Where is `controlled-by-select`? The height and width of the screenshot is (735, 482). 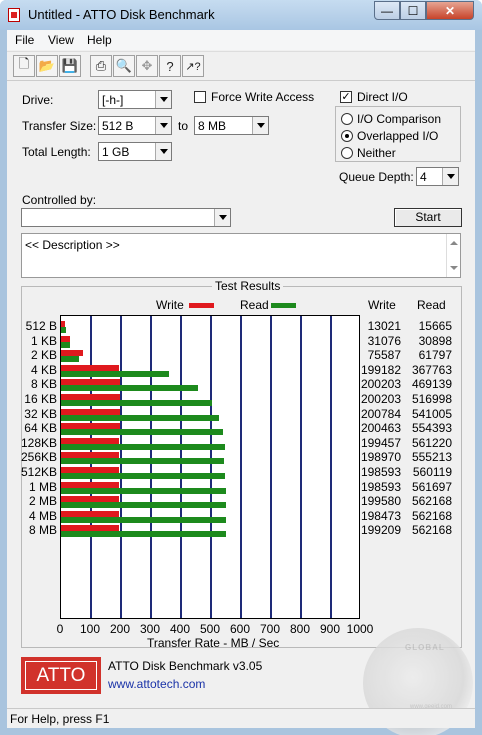 controlled-by-select is located at coordinates (126, 217).